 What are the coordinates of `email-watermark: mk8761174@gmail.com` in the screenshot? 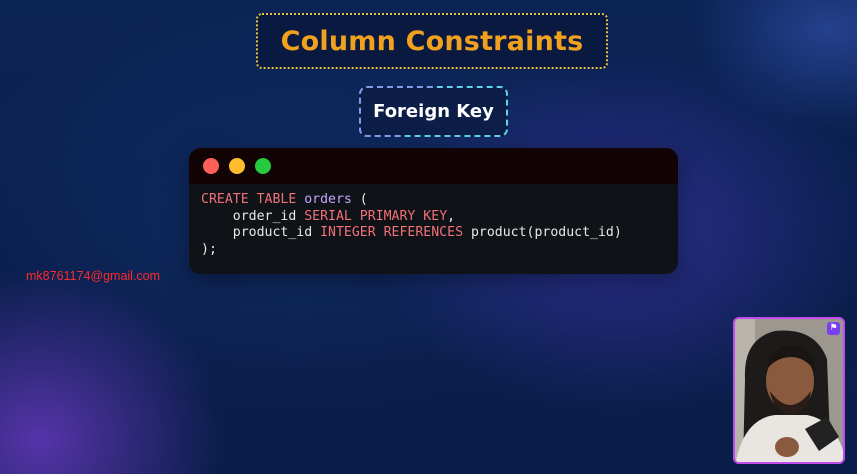 It's located at (93, 276).